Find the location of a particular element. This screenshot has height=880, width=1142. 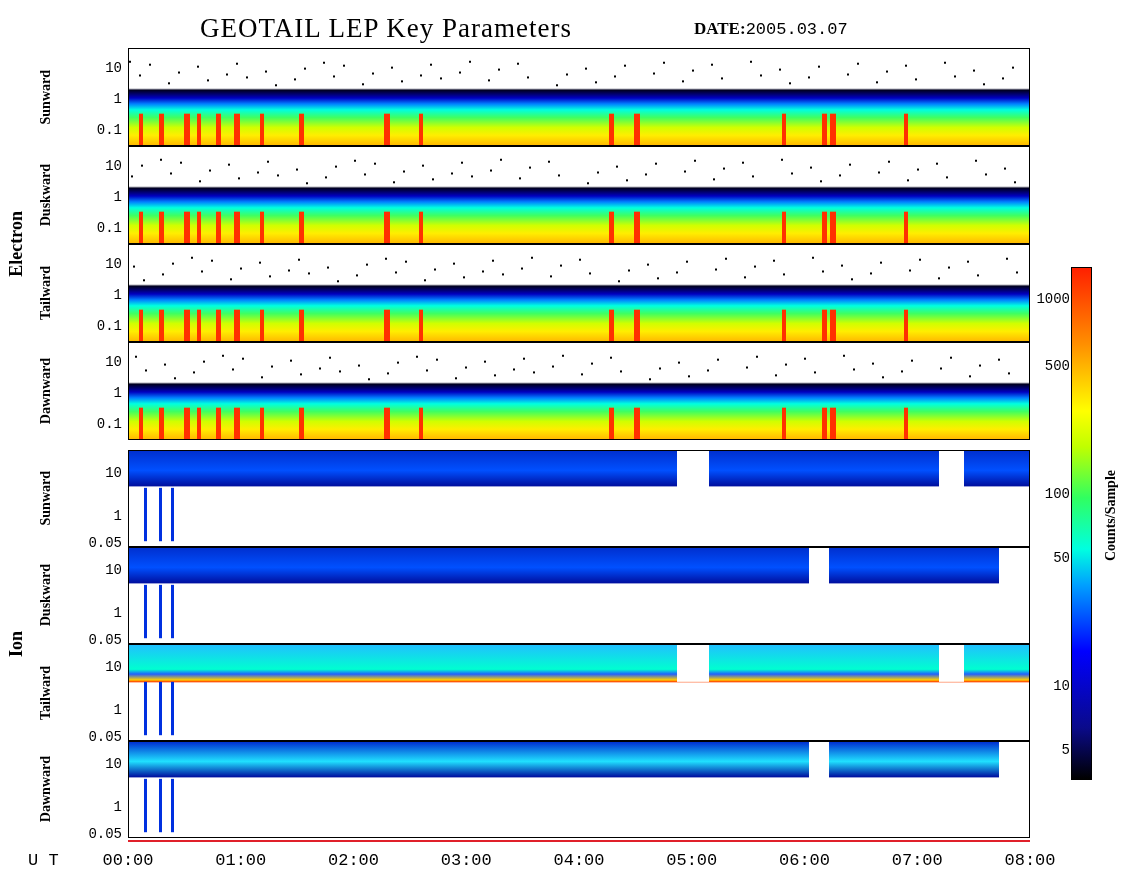

axis-tick-label: 1000 is located at coordinates (1053, 299).